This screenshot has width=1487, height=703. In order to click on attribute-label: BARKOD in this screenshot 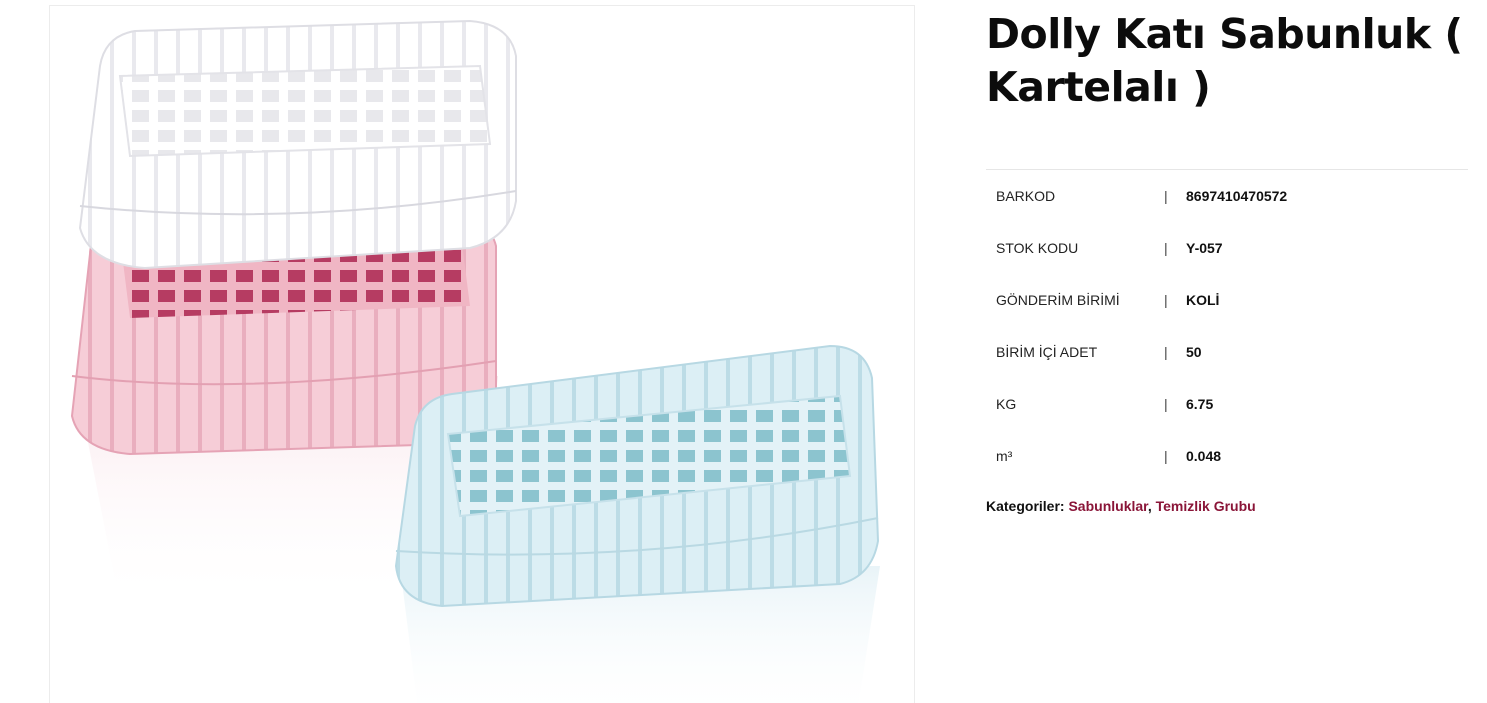, I will do `click(1026, 196)`.